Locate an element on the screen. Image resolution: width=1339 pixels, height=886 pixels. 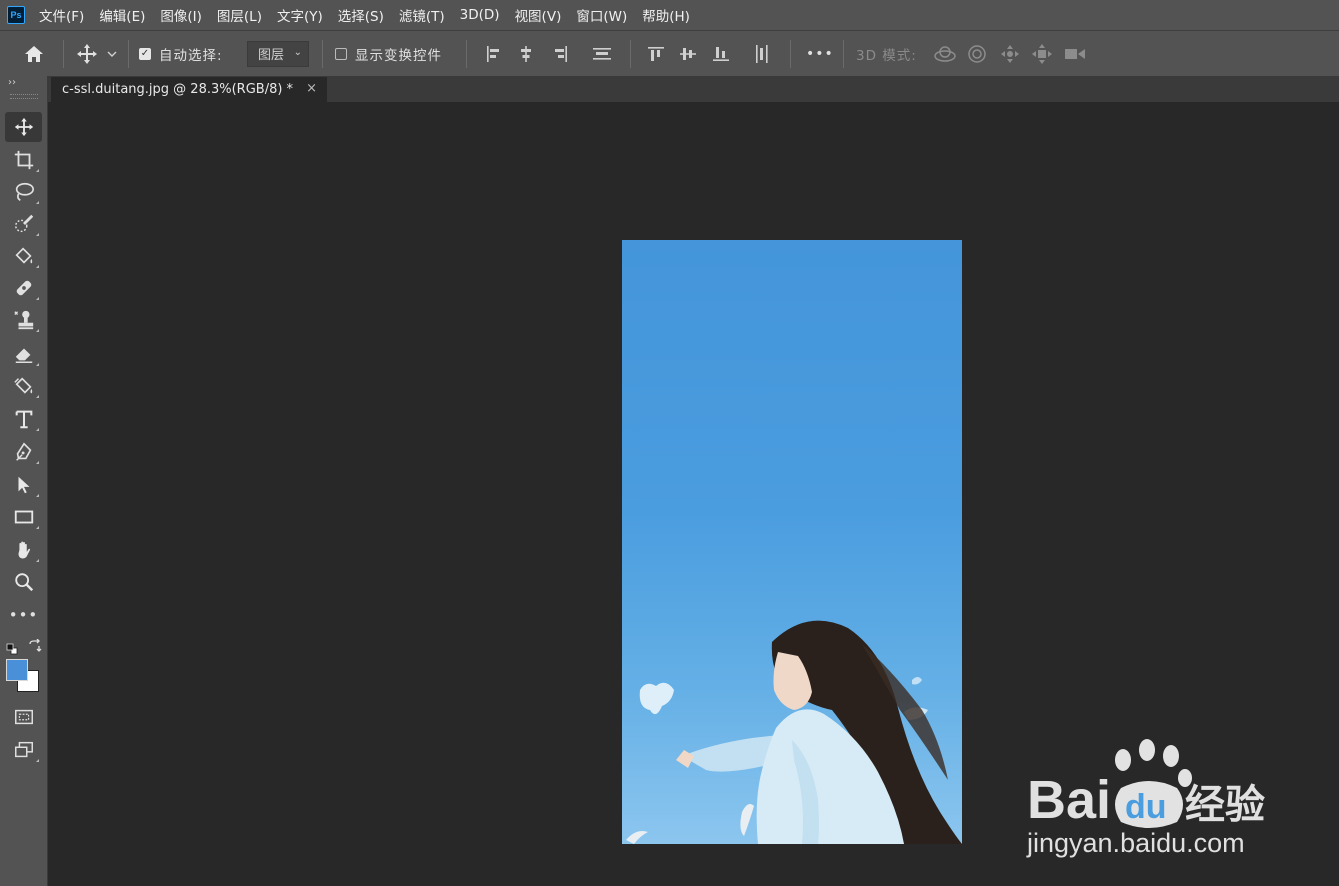
close-tab-icon: × is located at coordinates (311, 88).